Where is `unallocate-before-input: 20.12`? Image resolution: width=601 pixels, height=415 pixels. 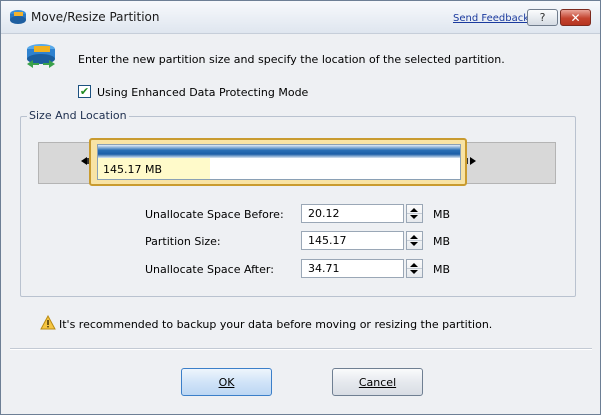
unallocate-before-input: 20.12 is located at coordinates (352, 213).